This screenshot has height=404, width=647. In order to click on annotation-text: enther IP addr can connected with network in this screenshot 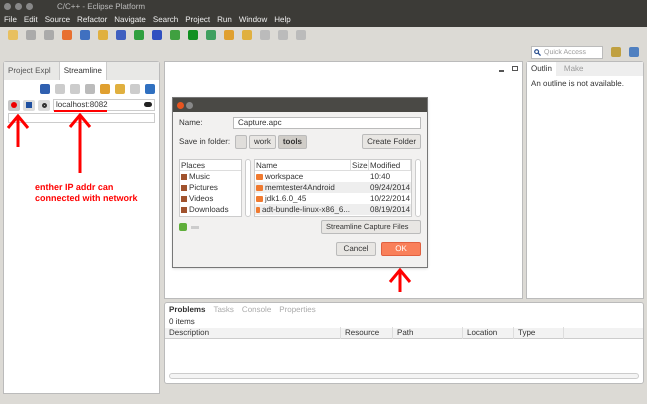, I will do `click(87, 193)`.